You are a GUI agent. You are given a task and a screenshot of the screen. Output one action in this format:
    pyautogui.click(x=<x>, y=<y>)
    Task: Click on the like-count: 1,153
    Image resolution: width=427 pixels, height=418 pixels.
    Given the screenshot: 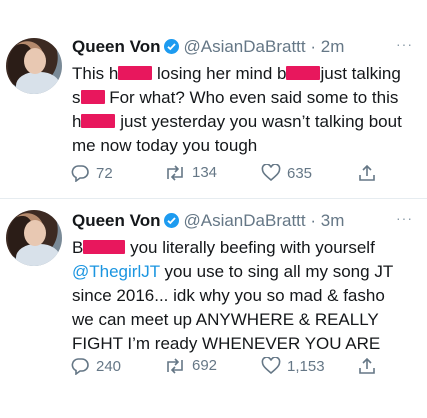 What is the action you would take?
    pyautogui.click(x=306, y=366)
    